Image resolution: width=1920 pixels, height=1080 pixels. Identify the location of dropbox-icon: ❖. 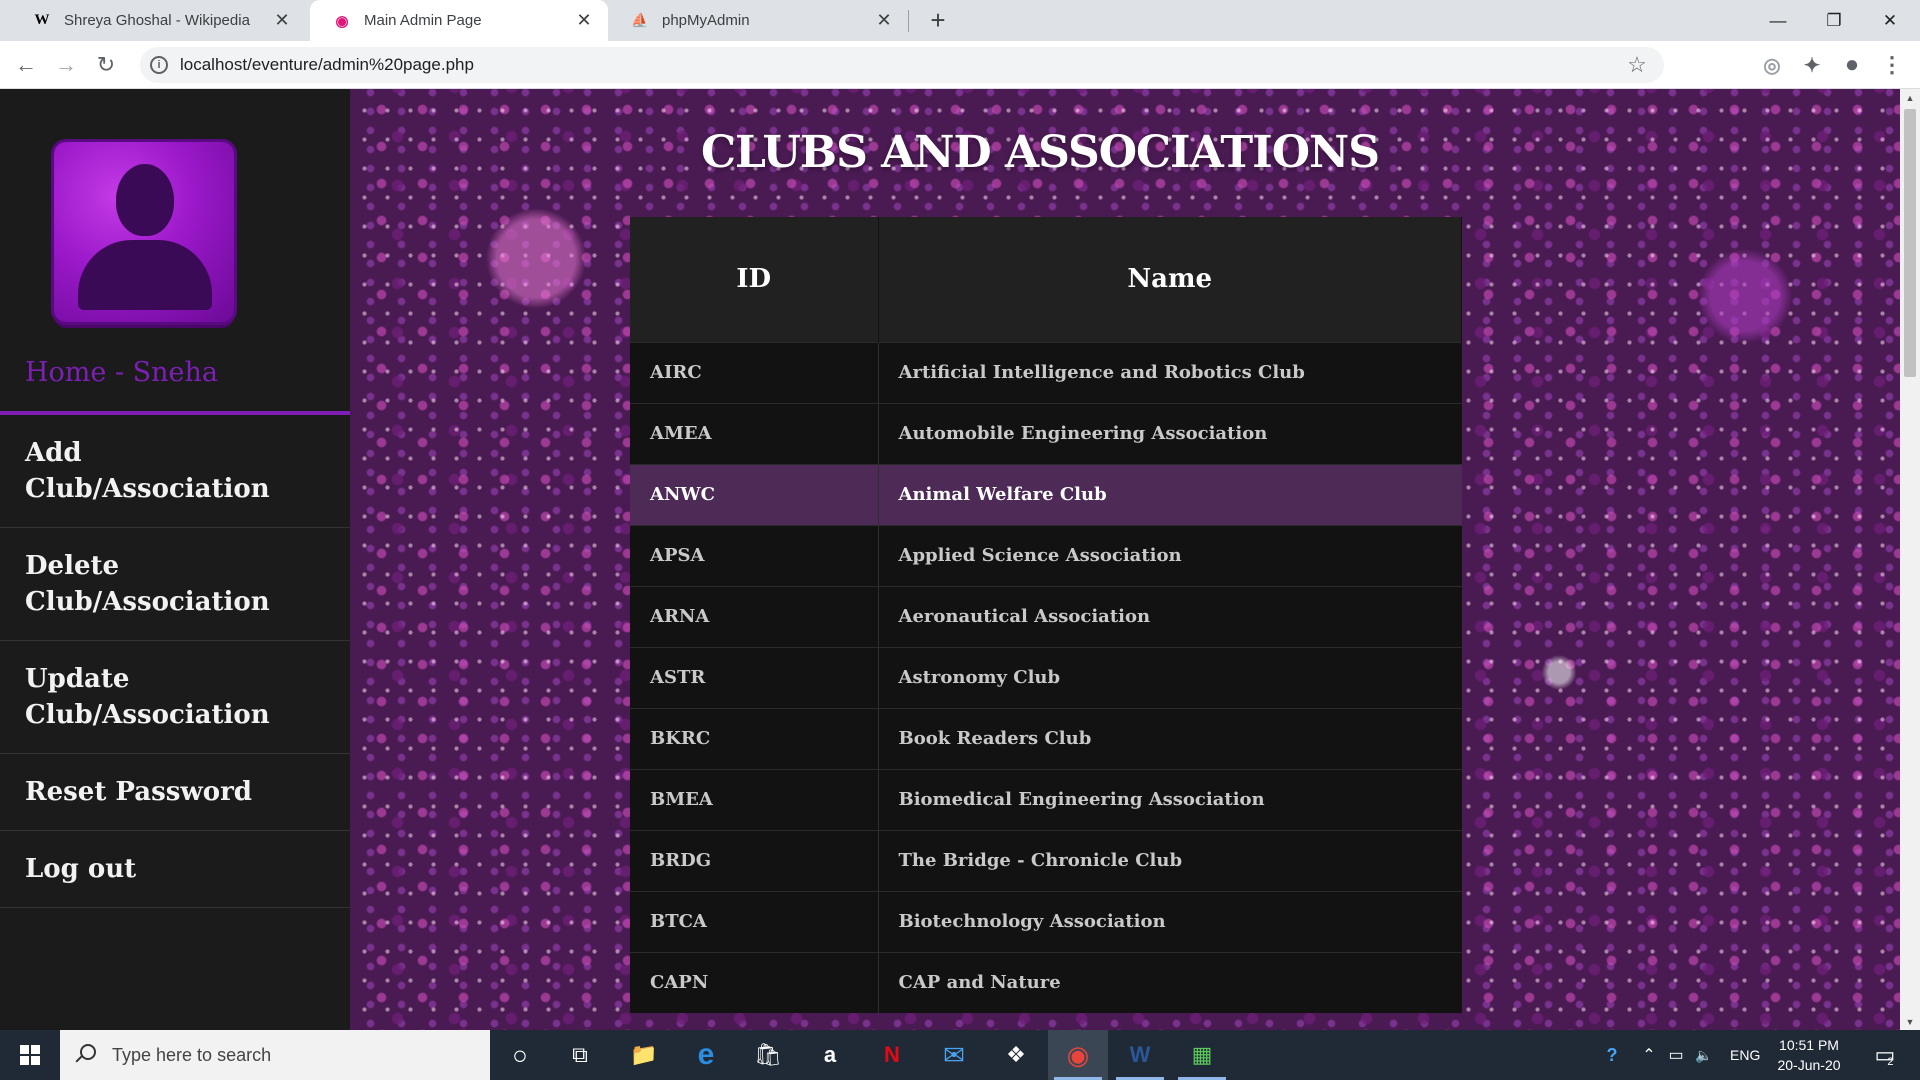
(1016, 1055).